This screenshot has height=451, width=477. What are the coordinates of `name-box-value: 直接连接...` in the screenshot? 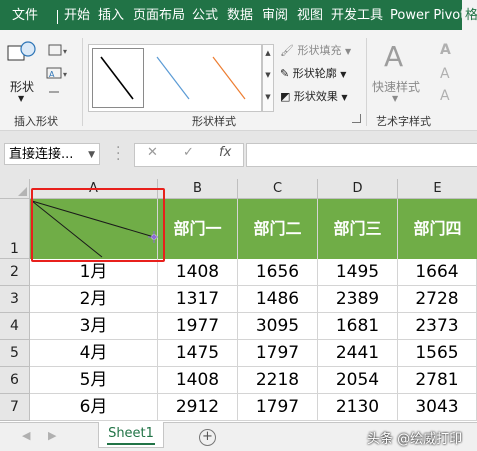 It's located at (41, 154).